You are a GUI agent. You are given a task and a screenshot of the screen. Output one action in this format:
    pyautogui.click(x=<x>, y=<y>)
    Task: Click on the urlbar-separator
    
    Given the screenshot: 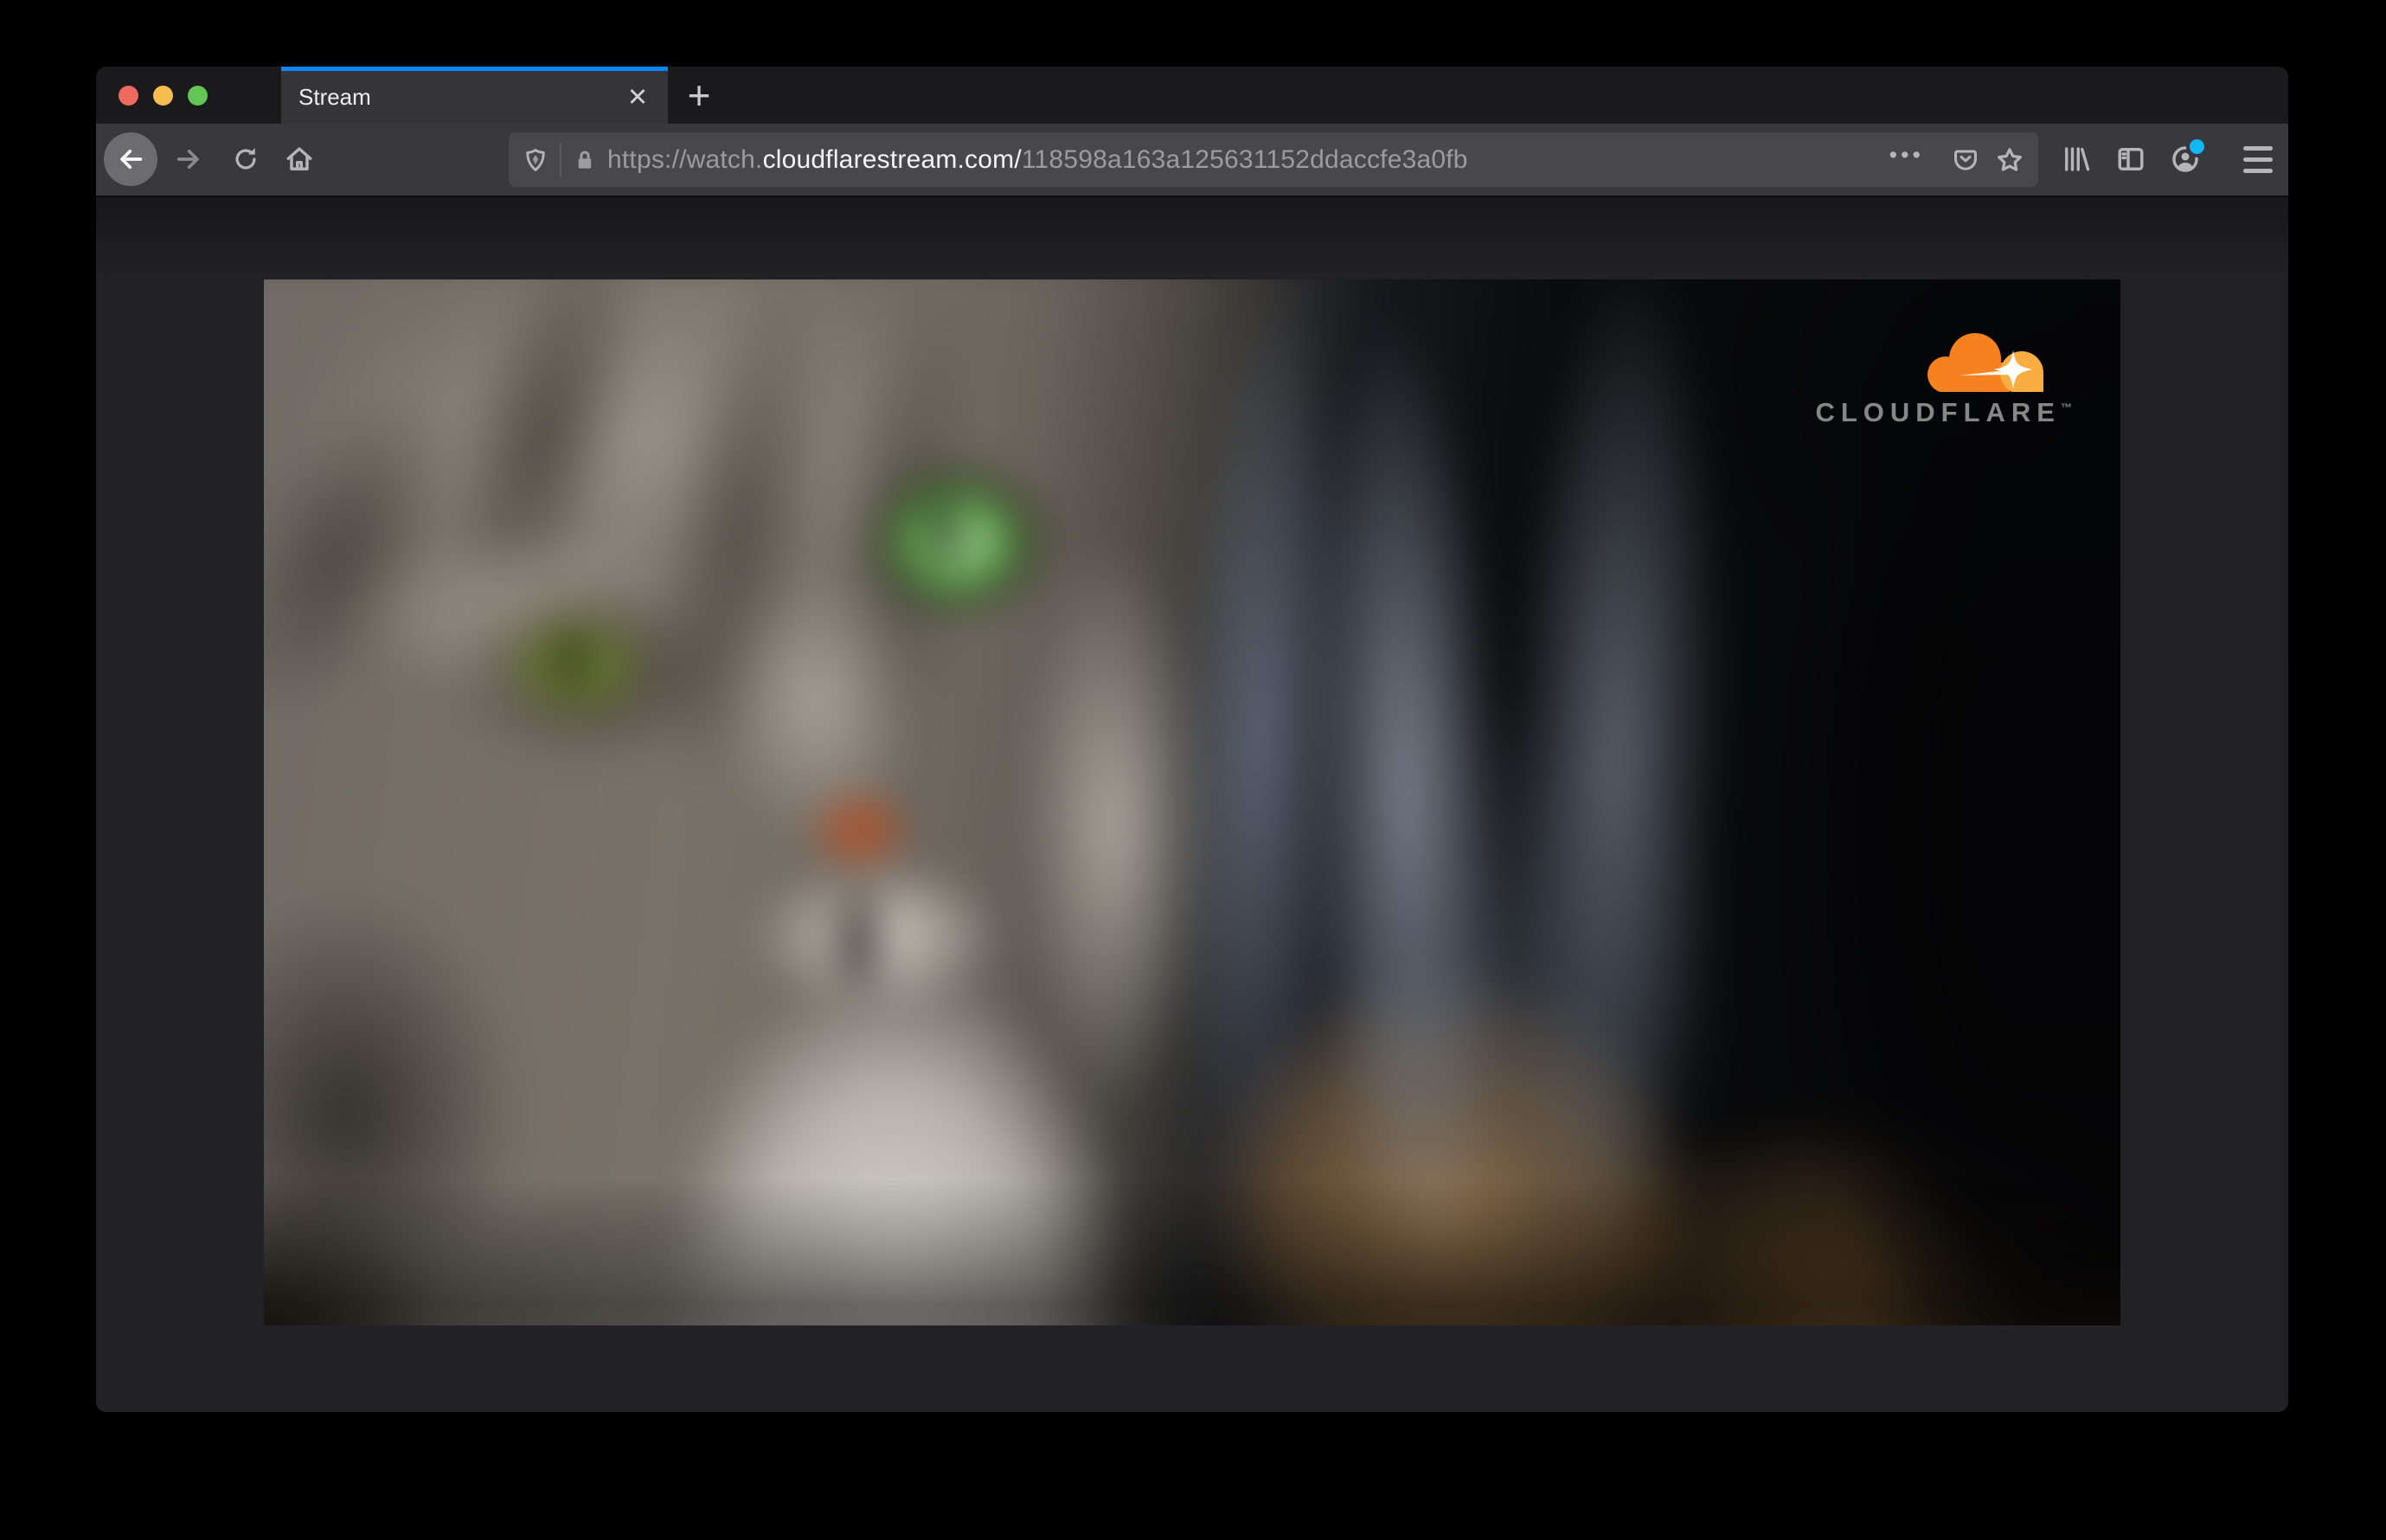 What is the action you would take?
    pyautogui.click(x=561, y=159)
    